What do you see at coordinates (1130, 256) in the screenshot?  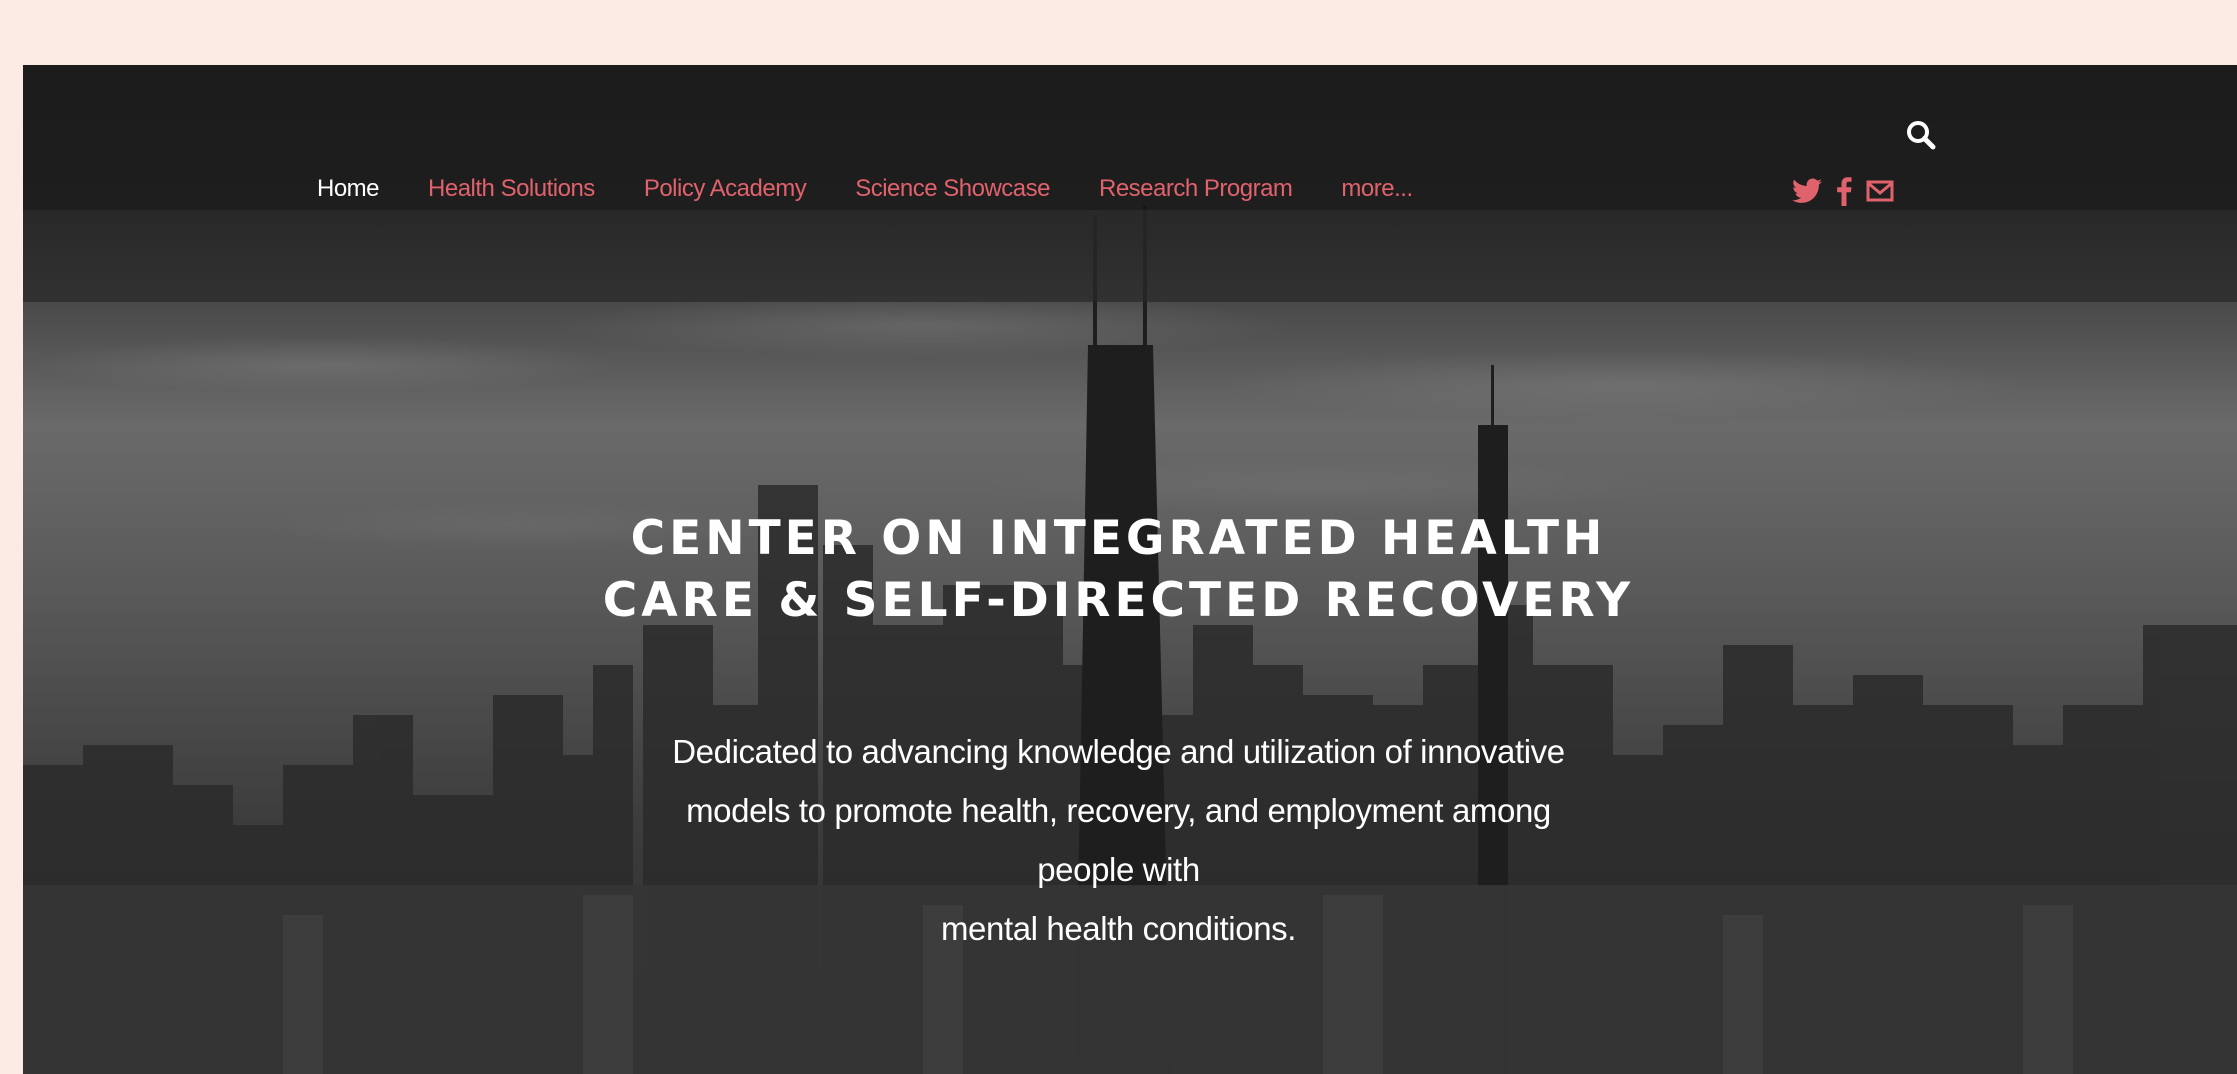 I see `nav-bar` at bounding box center [1130, 256].